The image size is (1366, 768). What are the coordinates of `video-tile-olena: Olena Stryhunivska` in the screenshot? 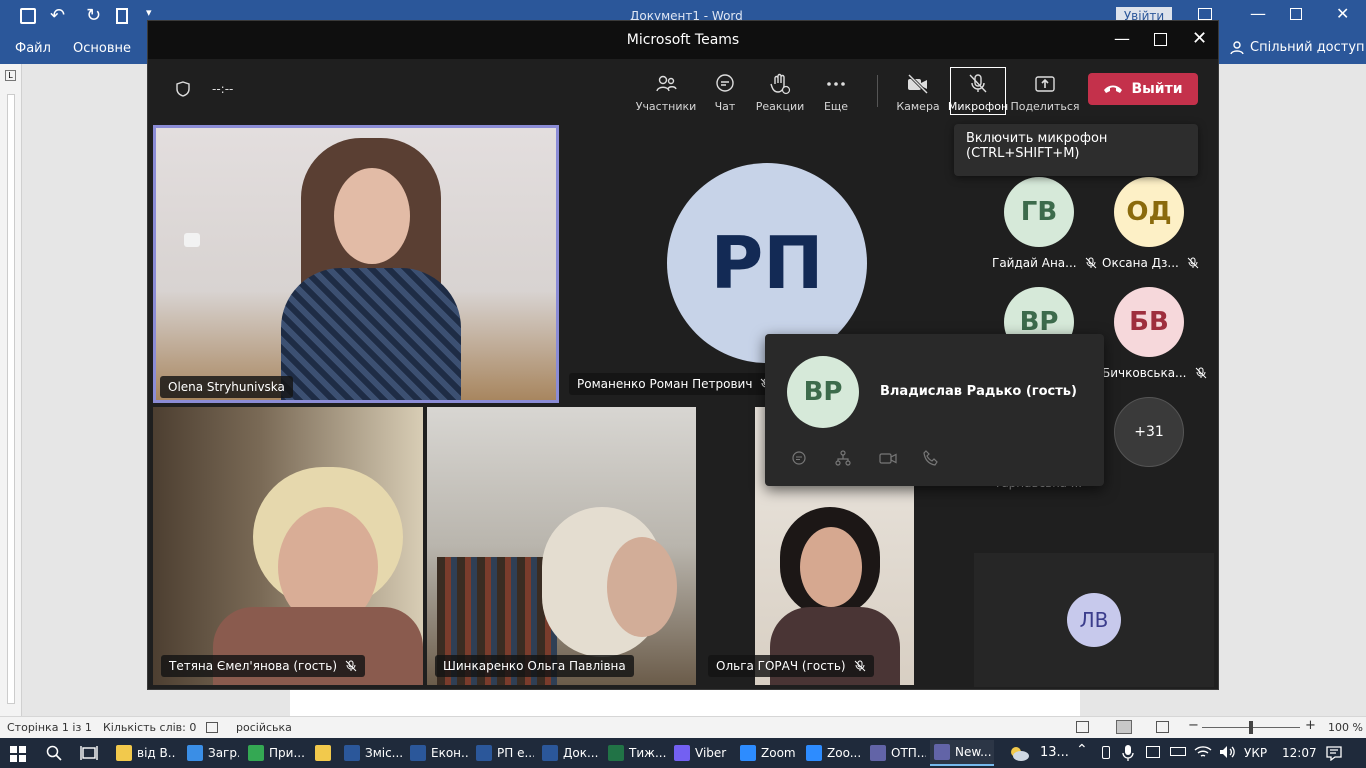 It's located at (356, 264).